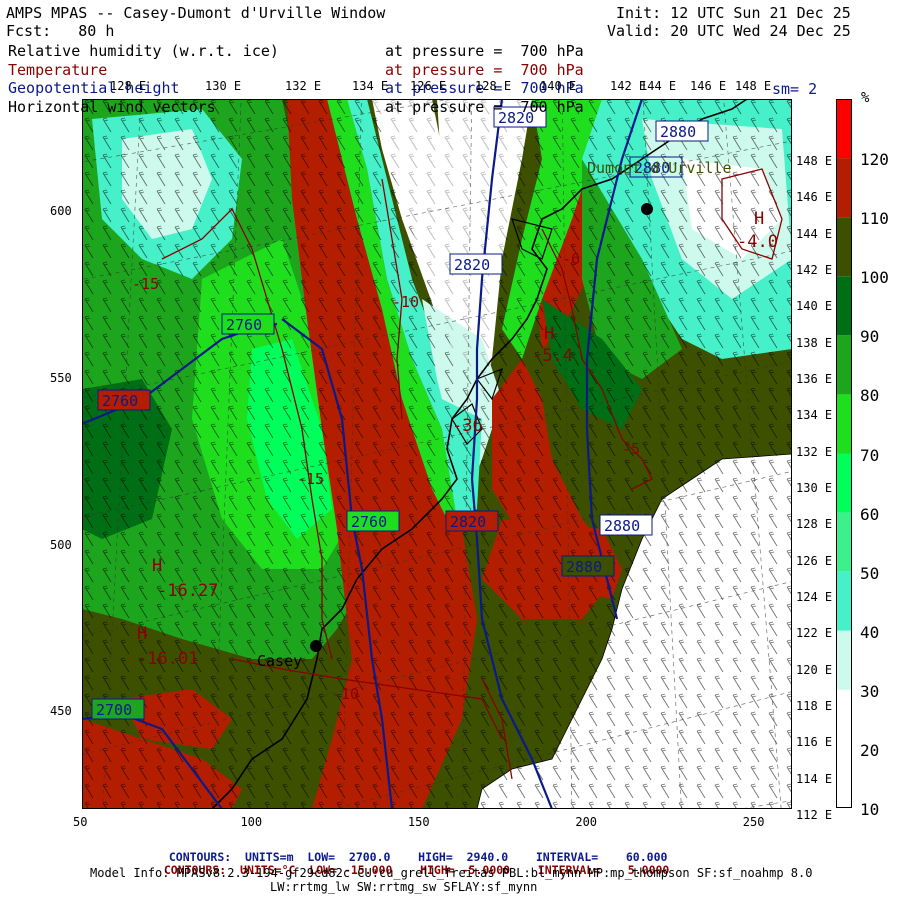 This screenshot has width=900, height=900. I want to click on right-lon-label: 112 E, so click(814, 815).